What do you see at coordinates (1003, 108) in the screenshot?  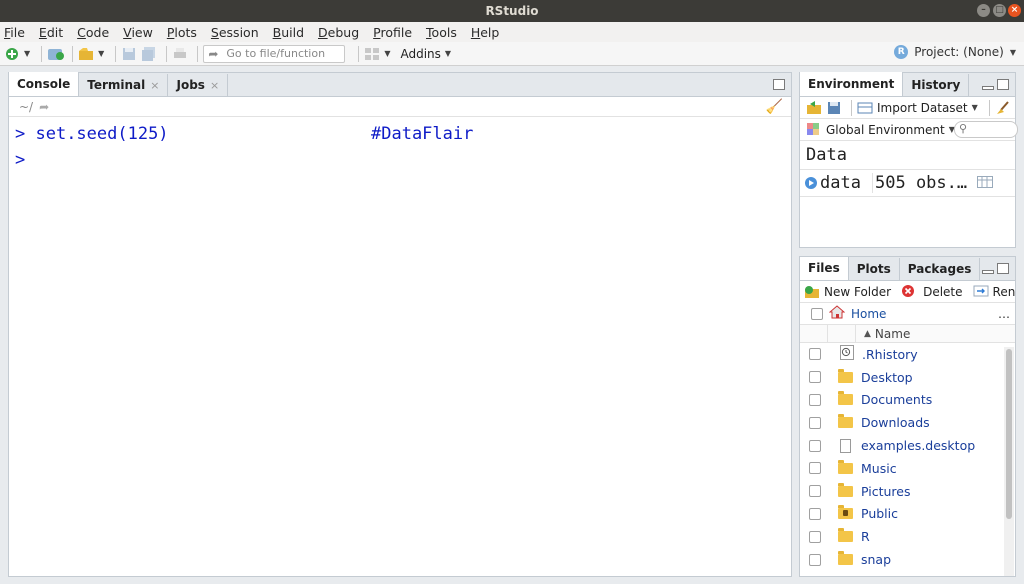 I see `broom-icon` at bounding box center [1003, 108].